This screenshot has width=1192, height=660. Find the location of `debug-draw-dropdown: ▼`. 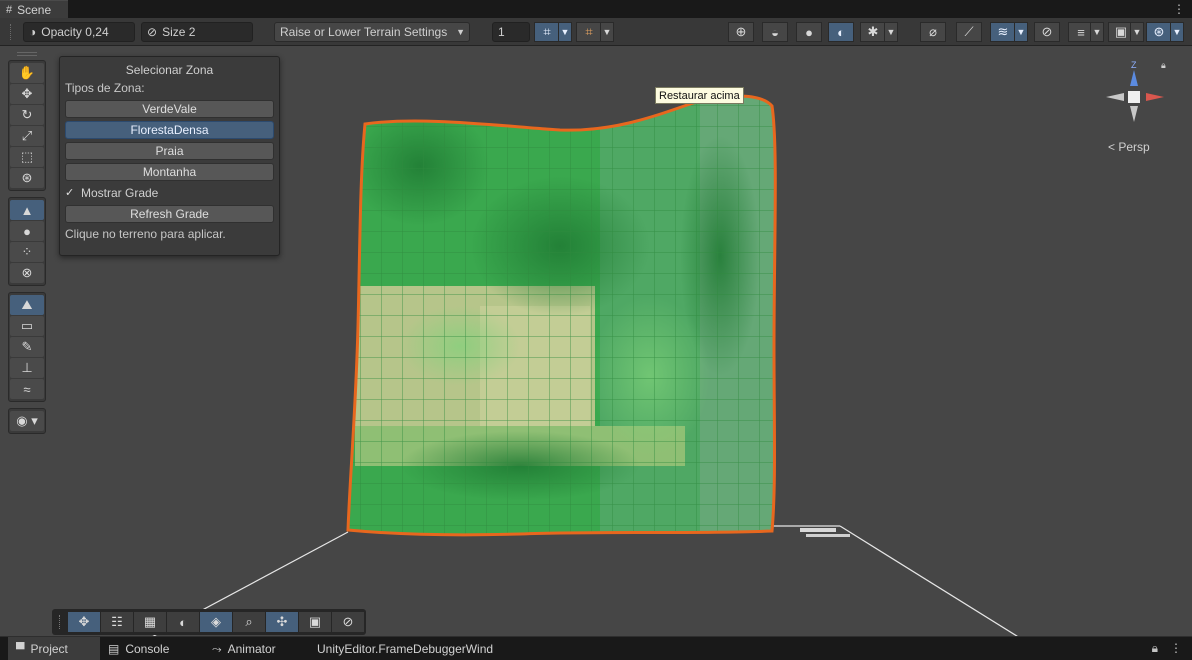

debug-draw-dropdown: ▼ is located at coordinates (891, 32).